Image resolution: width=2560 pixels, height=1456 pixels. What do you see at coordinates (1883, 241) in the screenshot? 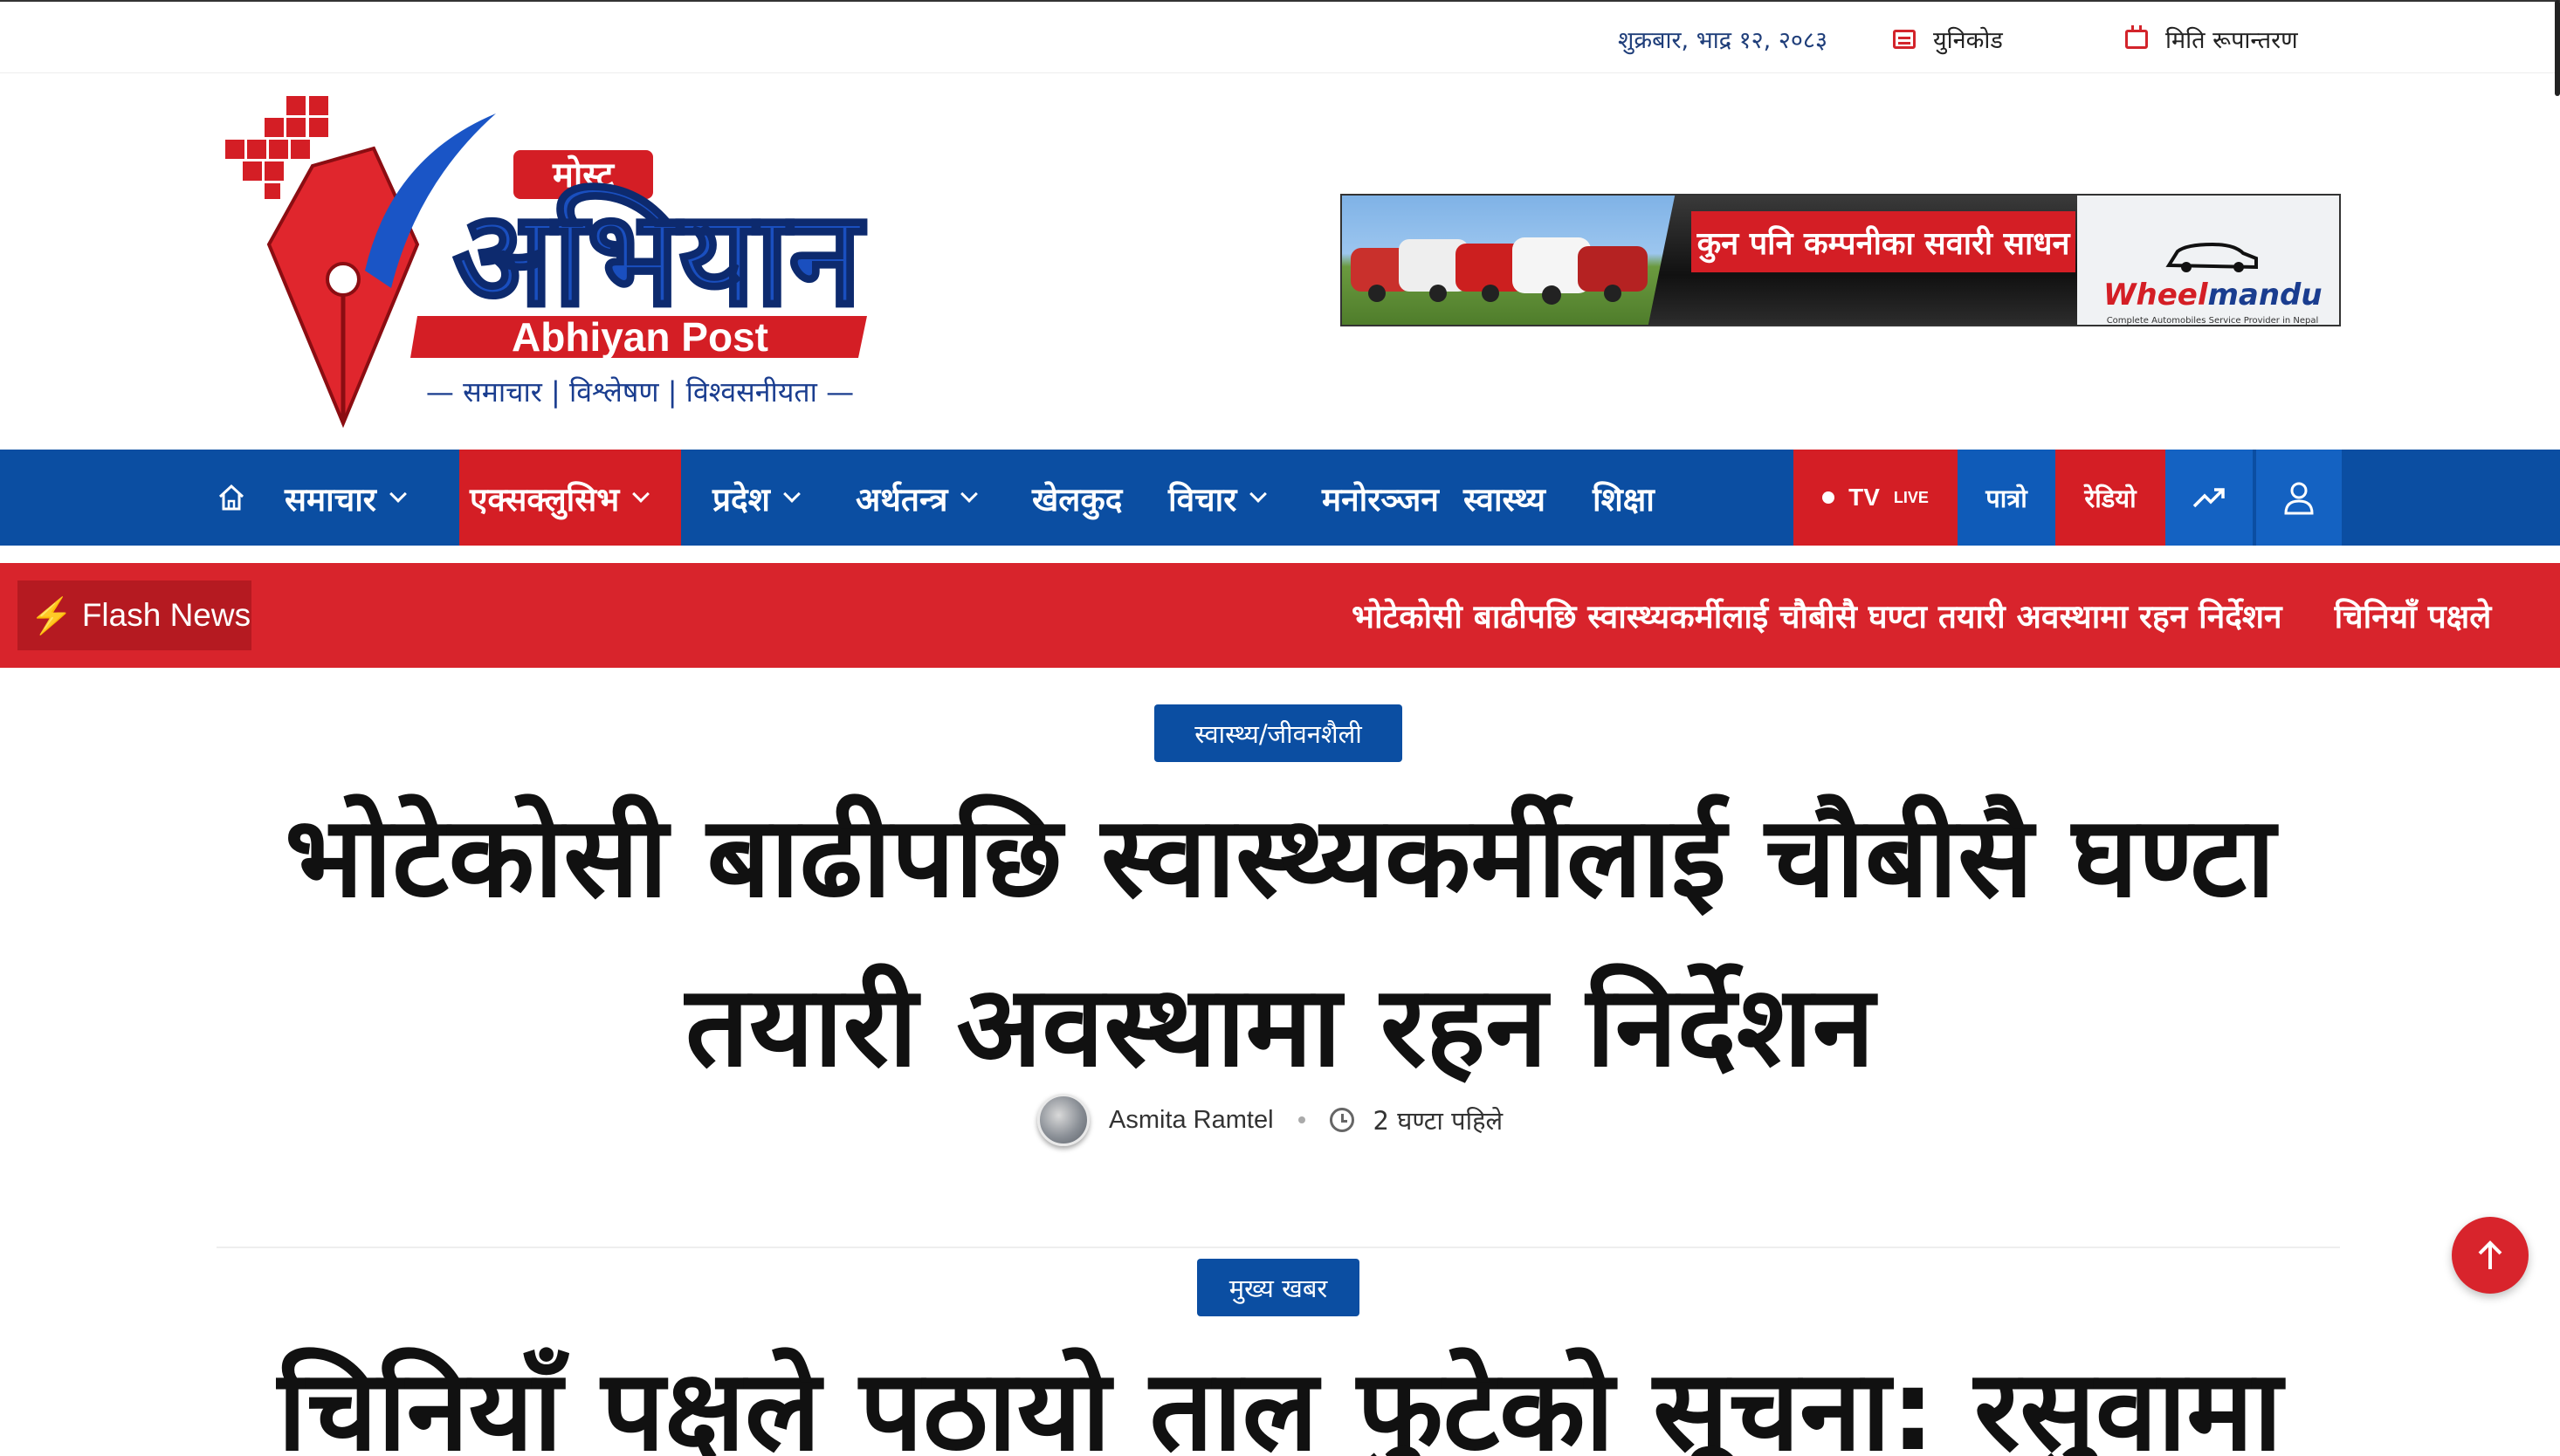
I see `banner-slogan: कुन पनि कम्पनीका सवारी साधन` at bounding box center [1883, 241].